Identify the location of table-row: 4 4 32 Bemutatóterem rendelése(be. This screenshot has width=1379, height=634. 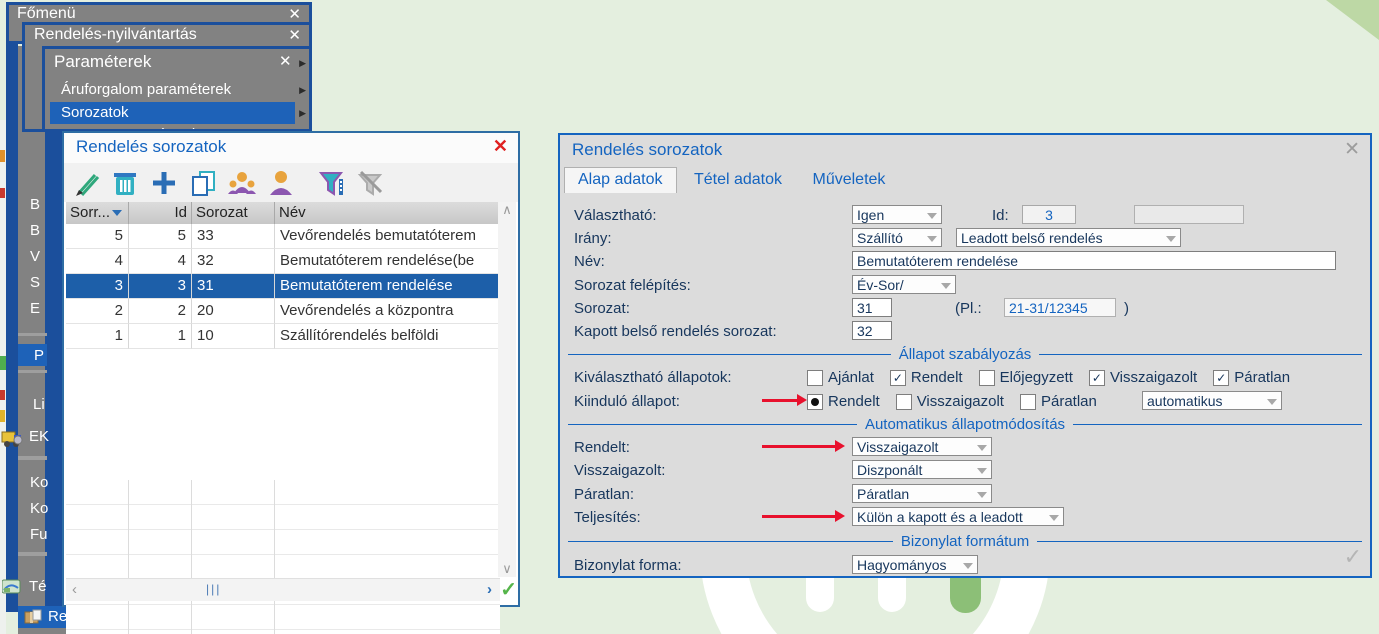
(283, 261).